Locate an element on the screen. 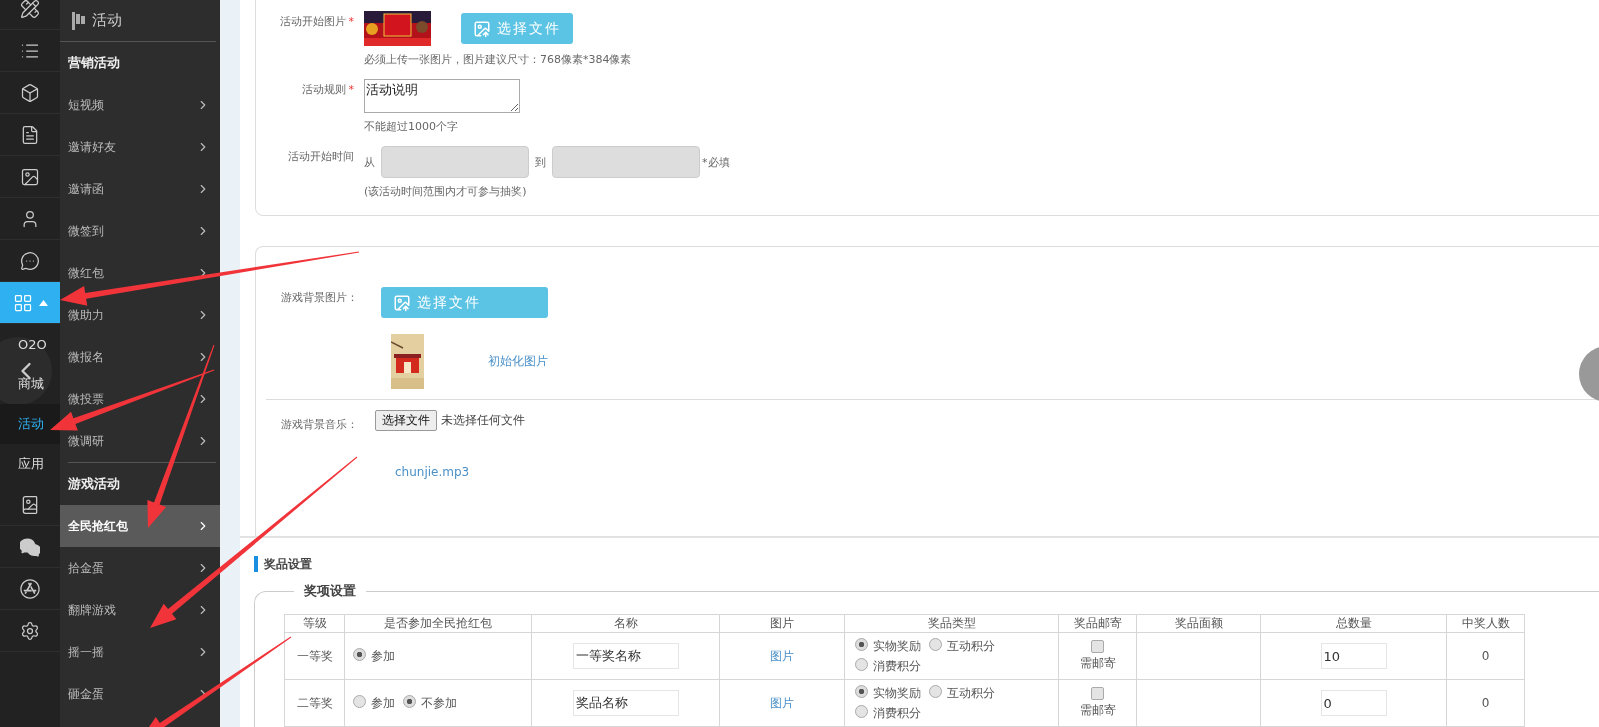 The width and height of the screenshot is (1599, 727). choose-file-button: 选择文件 is located at coordinates (406, 420).